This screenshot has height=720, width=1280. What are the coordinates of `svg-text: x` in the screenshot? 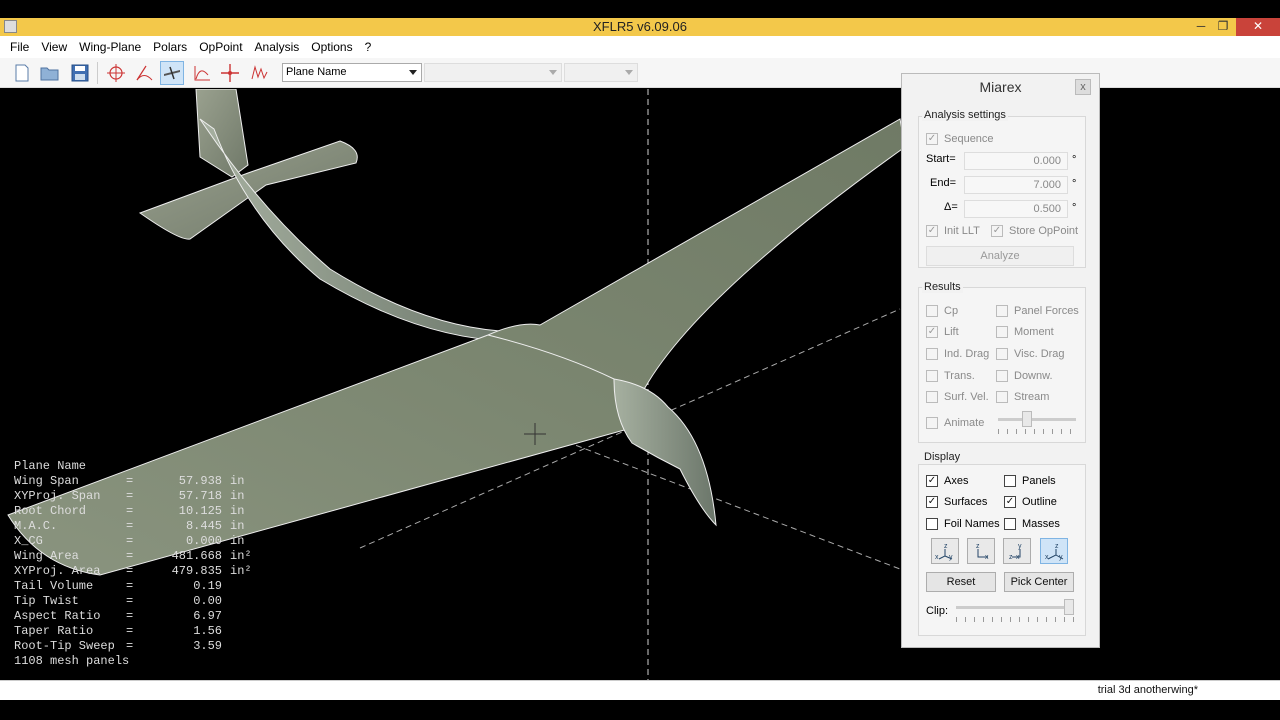 It's located at (937, 557).